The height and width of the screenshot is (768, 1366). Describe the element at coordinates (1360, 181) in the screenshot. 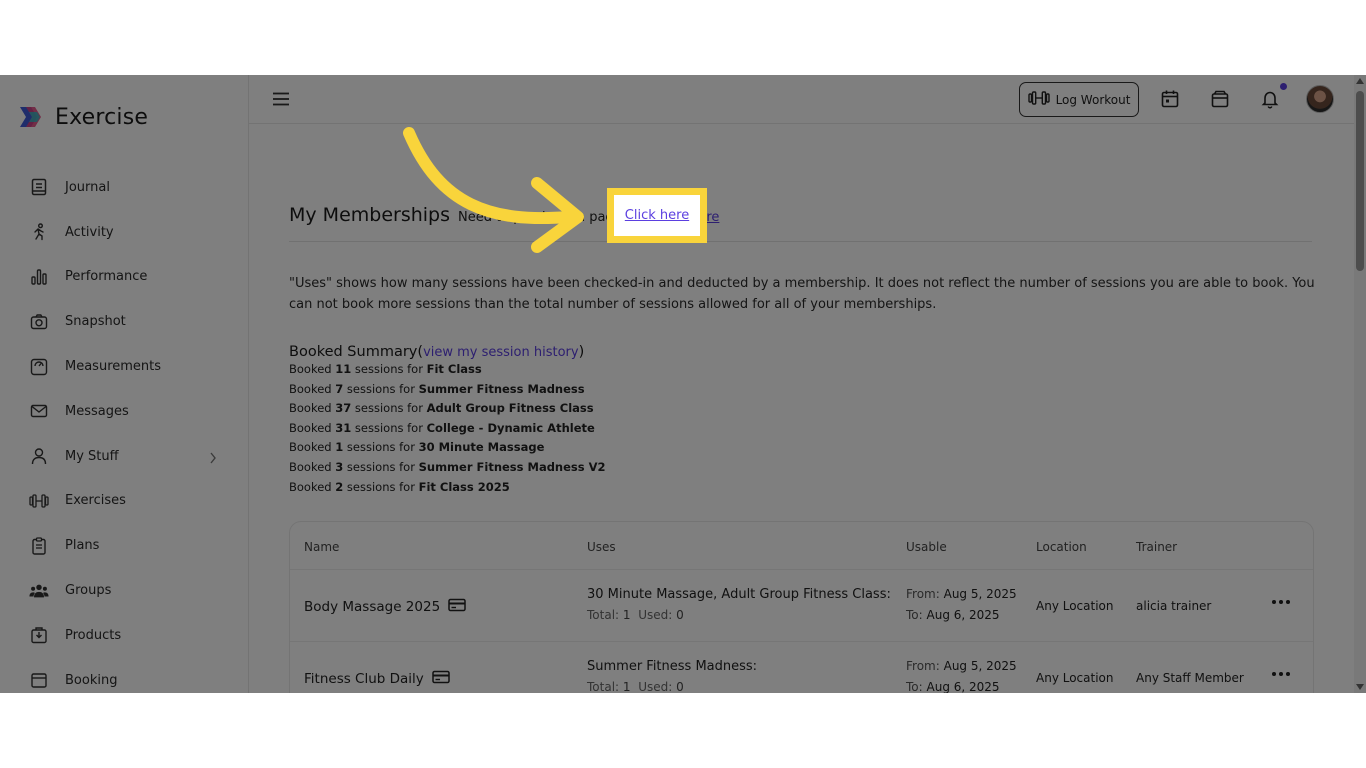

I see `scrollbar-thumb` at that location.